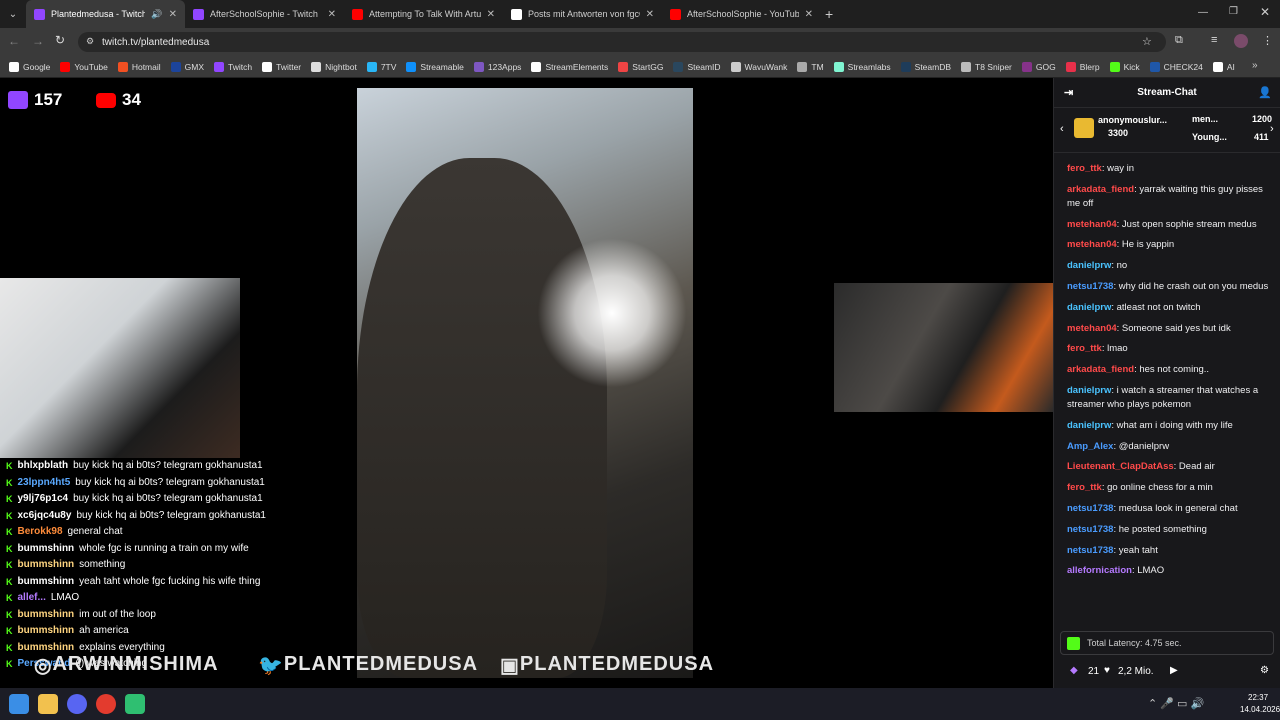 The image size is (1280, 720). Describe the element at coordinates (1174, 670) in the screenshot. I see `play-icon: ▶` at that location.